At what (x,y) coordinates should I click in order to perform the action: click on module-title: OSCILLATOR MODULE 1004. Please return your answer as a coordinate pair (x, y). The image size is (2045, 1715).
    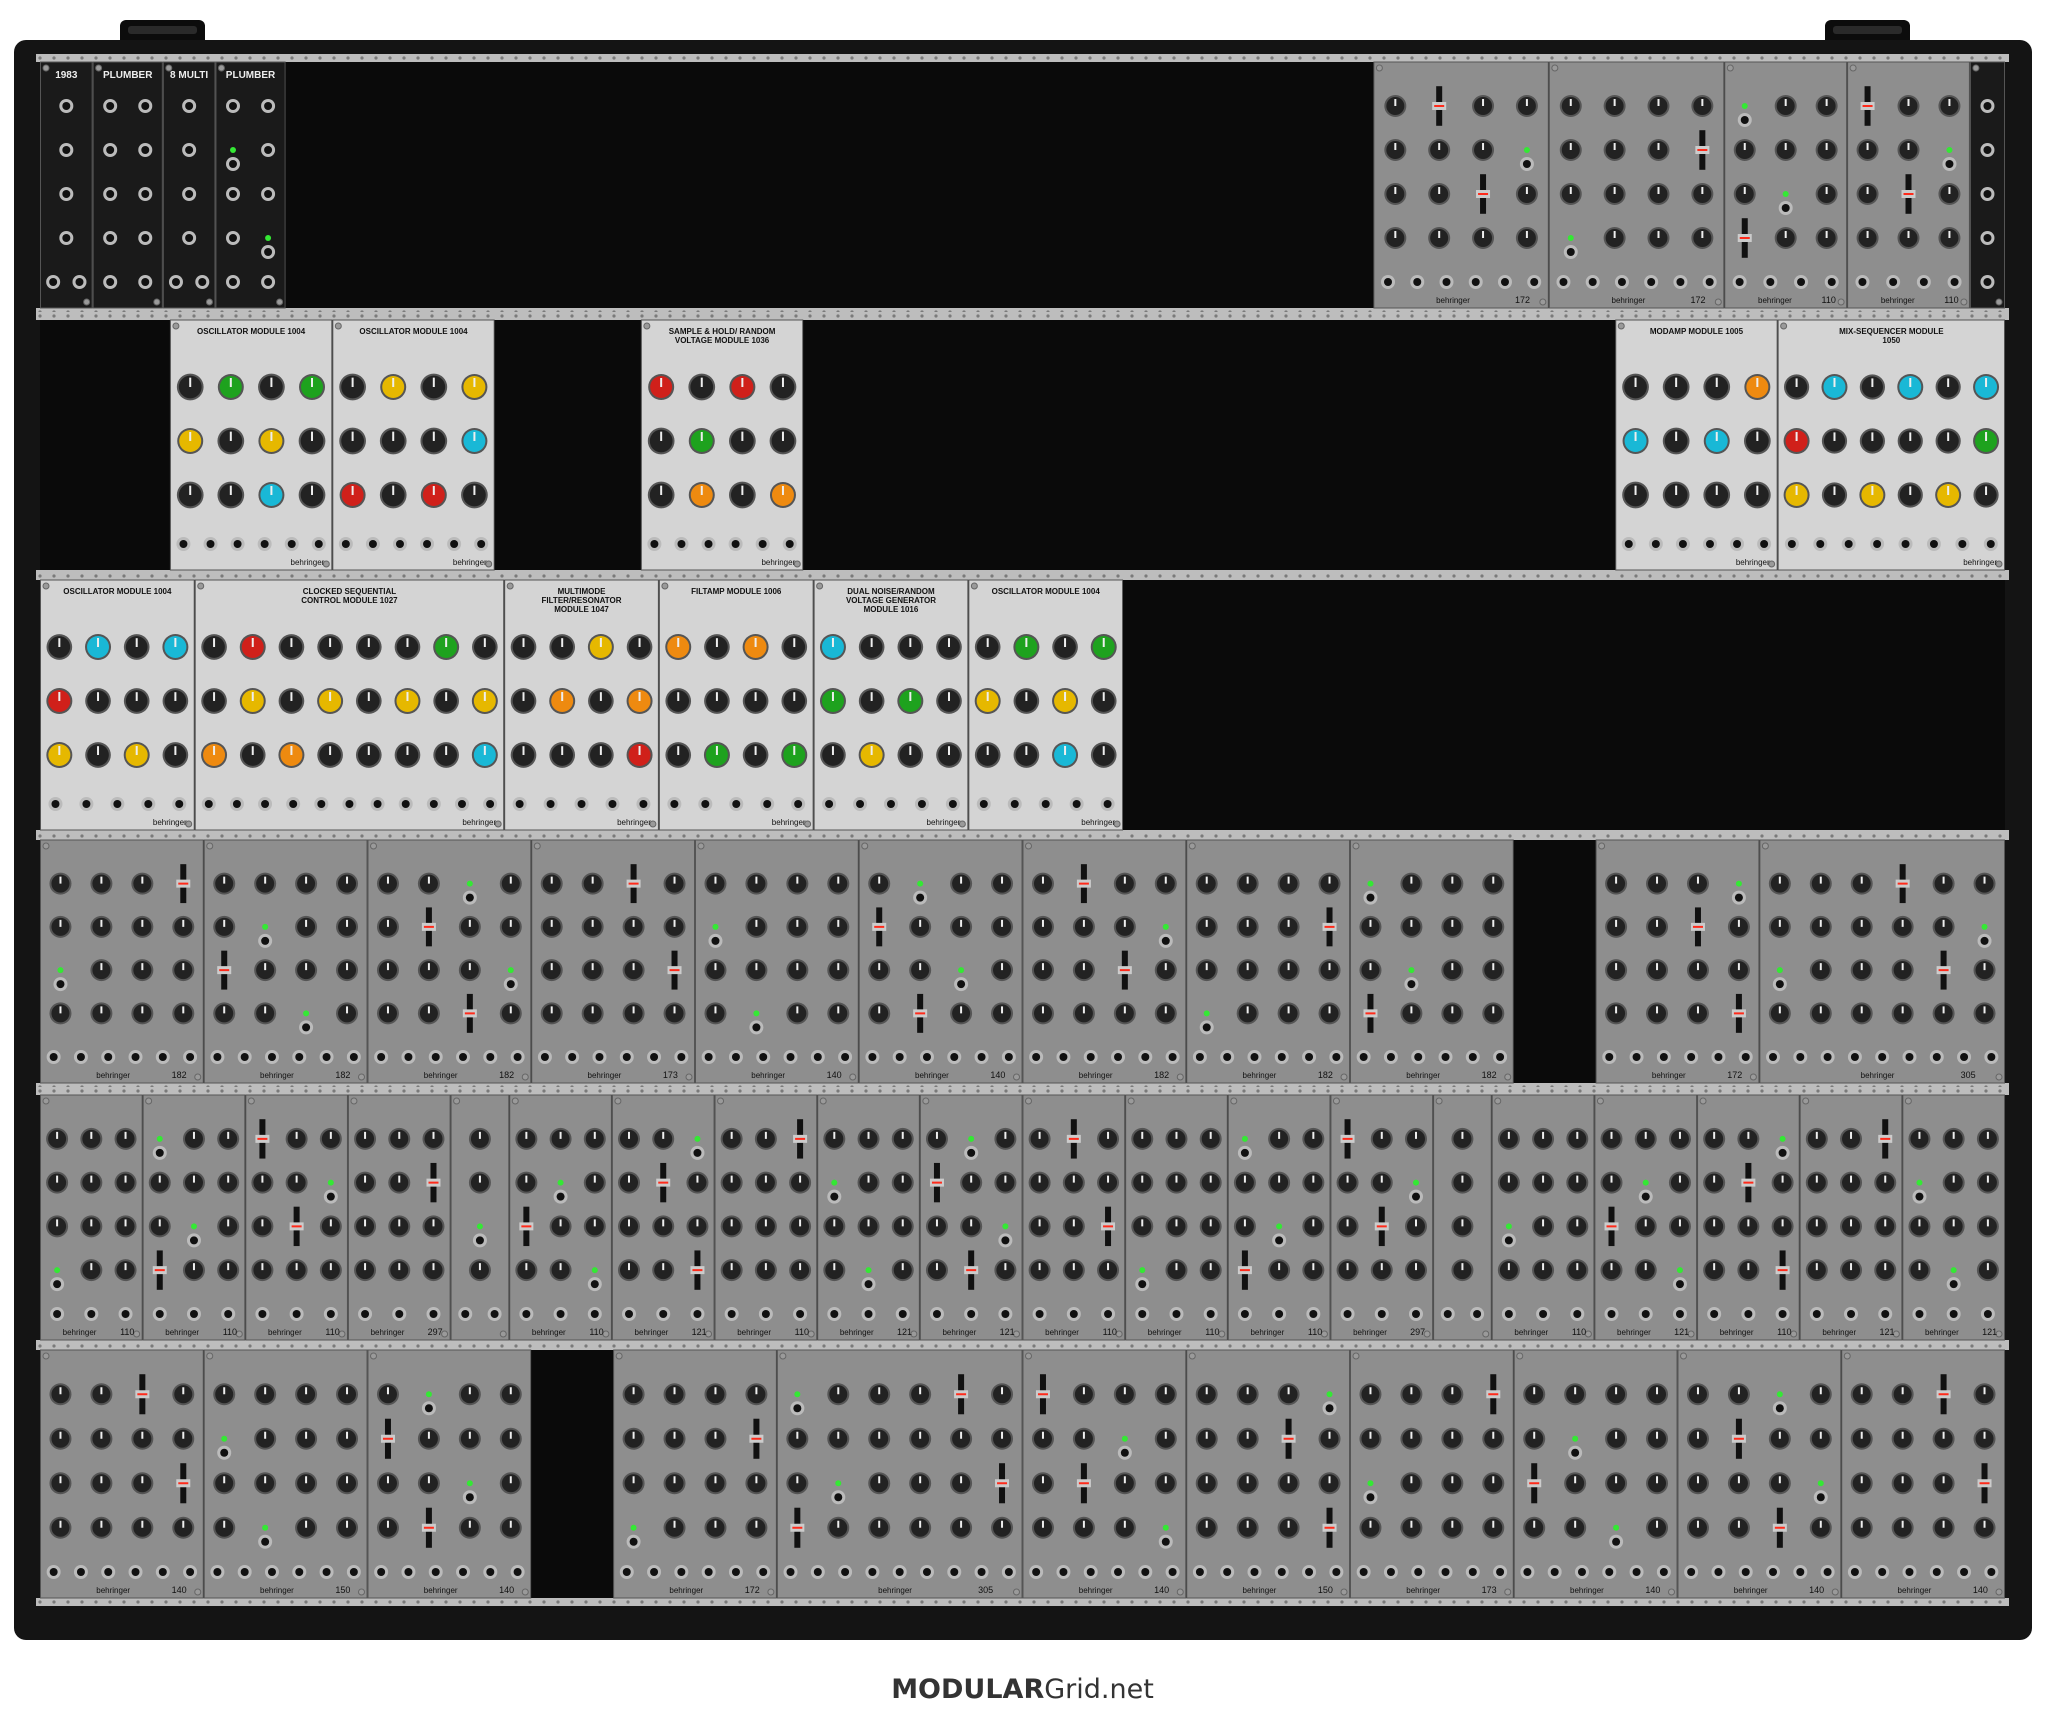
    Looking at the image, I should click on (1046, 591).